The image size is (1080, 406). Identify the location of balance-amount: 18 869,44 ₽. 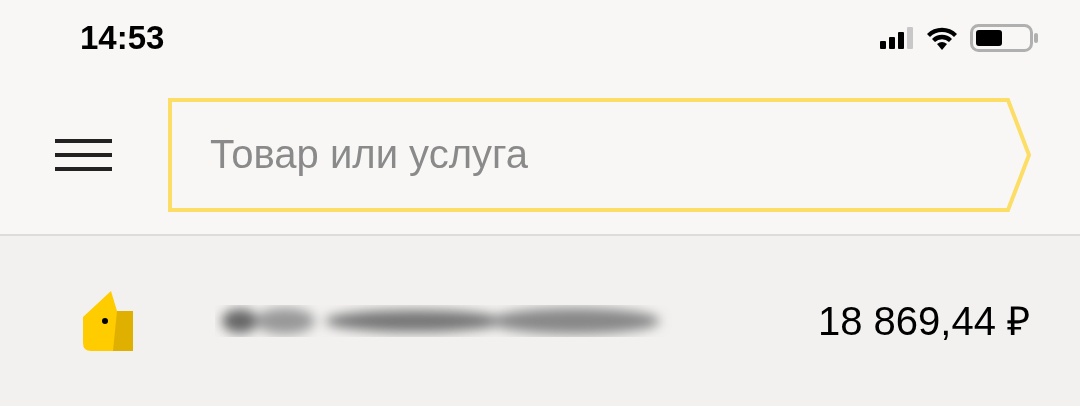
(923, 321).